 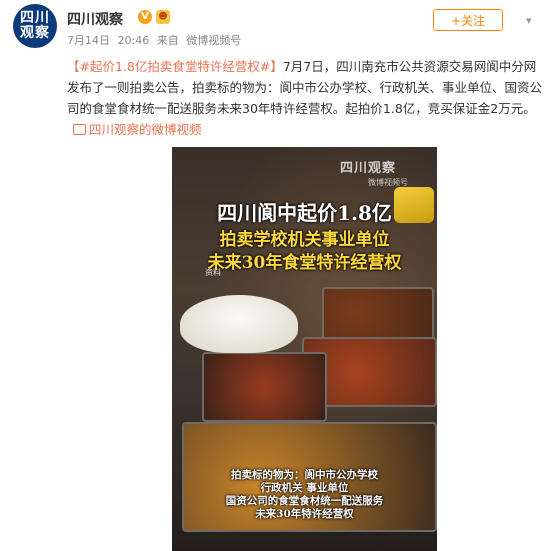 What do you see at coordinates (388, 182) in the screenshot?
I see `weibo-watermark: 微博视频号` at bounding box center [388, 182].